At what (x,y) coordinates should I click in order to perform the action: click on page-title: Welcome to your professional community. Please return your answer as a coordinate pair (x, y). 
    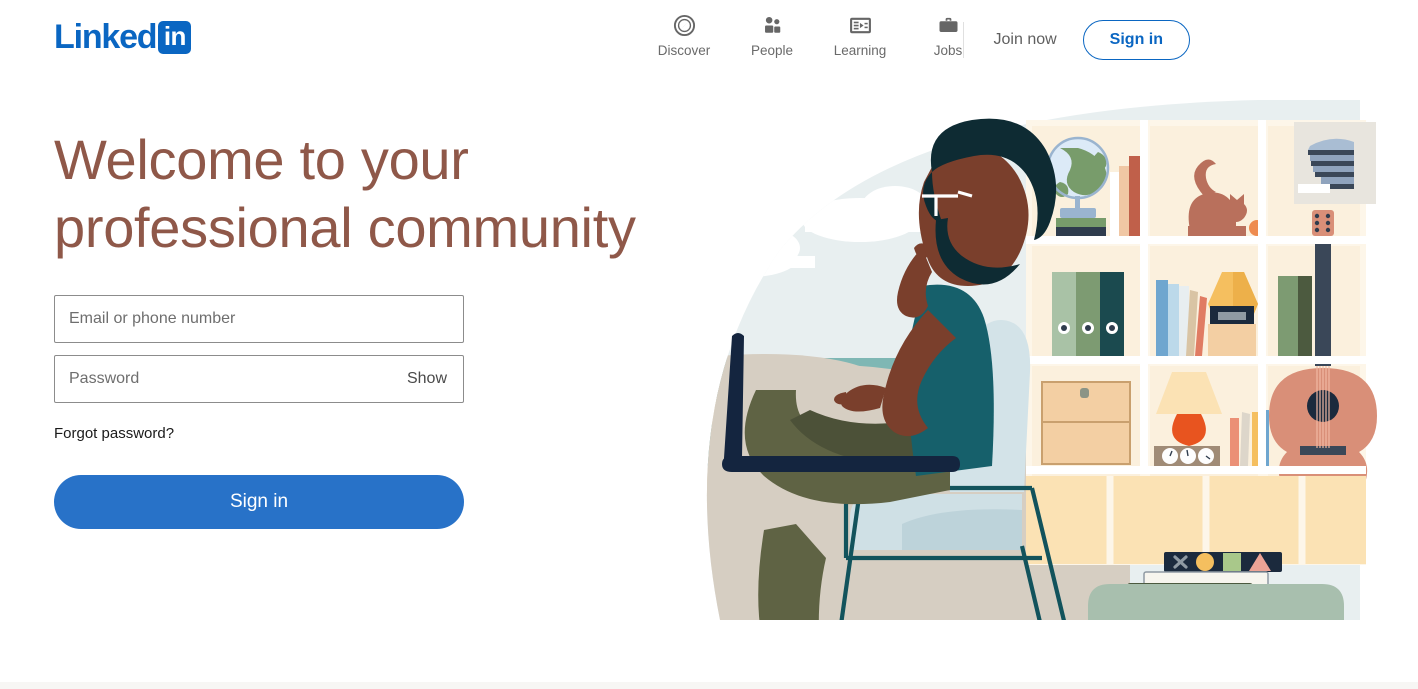
    Looking at the image, I should click on (364, 194).